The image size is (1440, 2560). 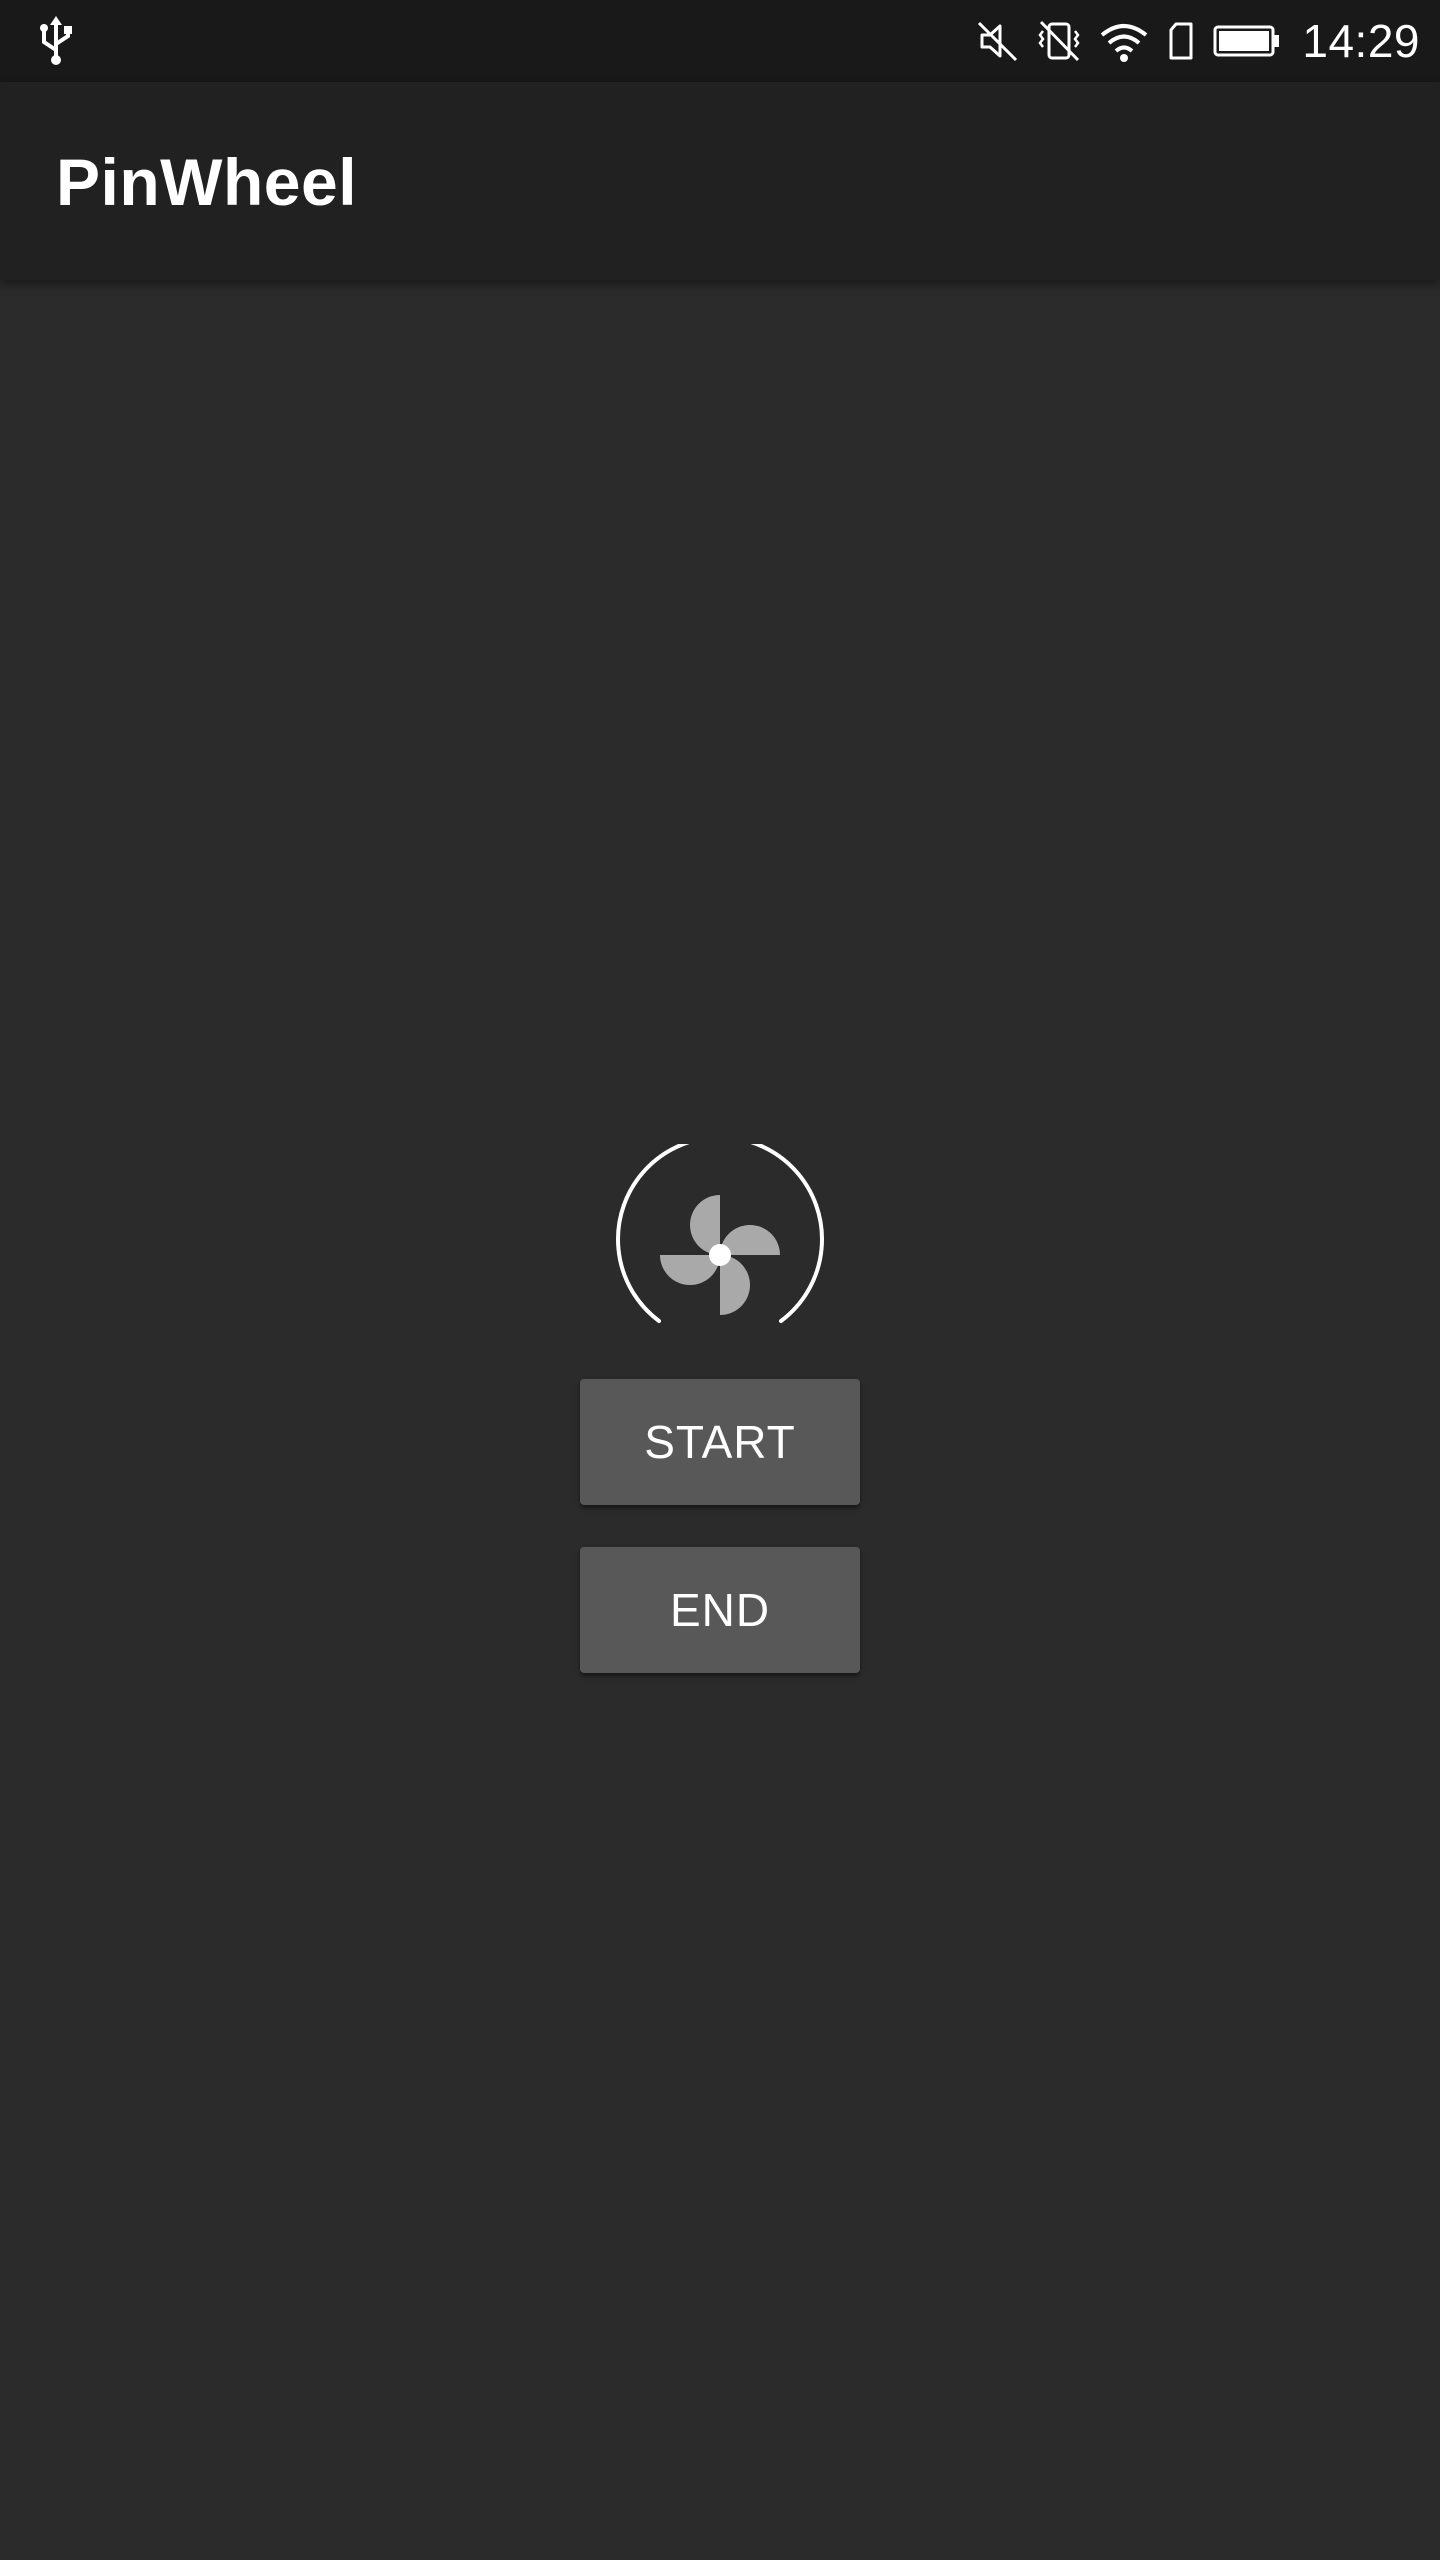 What do you see at coordinates (720, 41) in the screenshot?
I see `status-bar: 14:29` at bounding box center [720, 41].